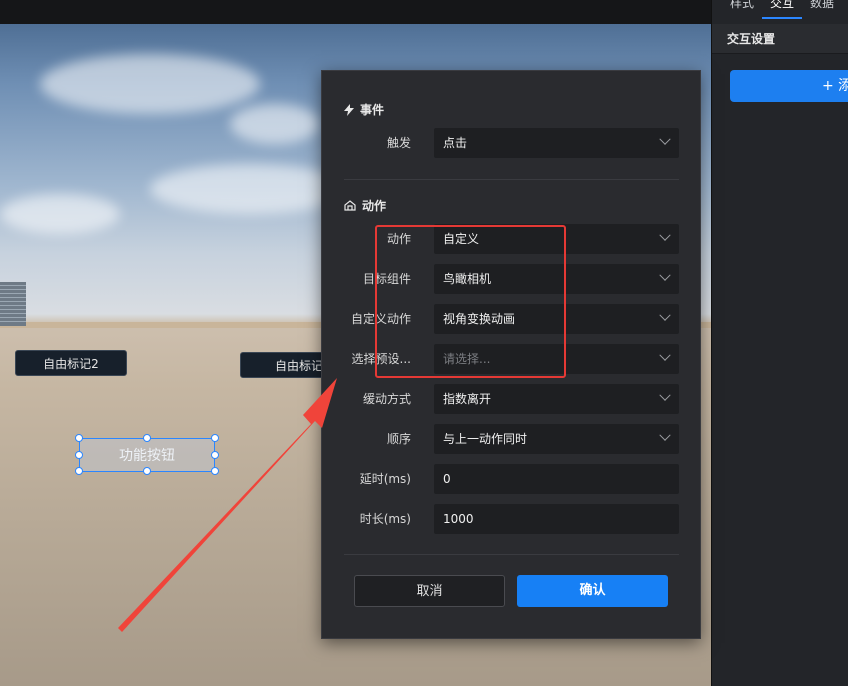 The width and height of the screenshot is (848, 686). I want to click on annotation-arrow, so click(227, 505).